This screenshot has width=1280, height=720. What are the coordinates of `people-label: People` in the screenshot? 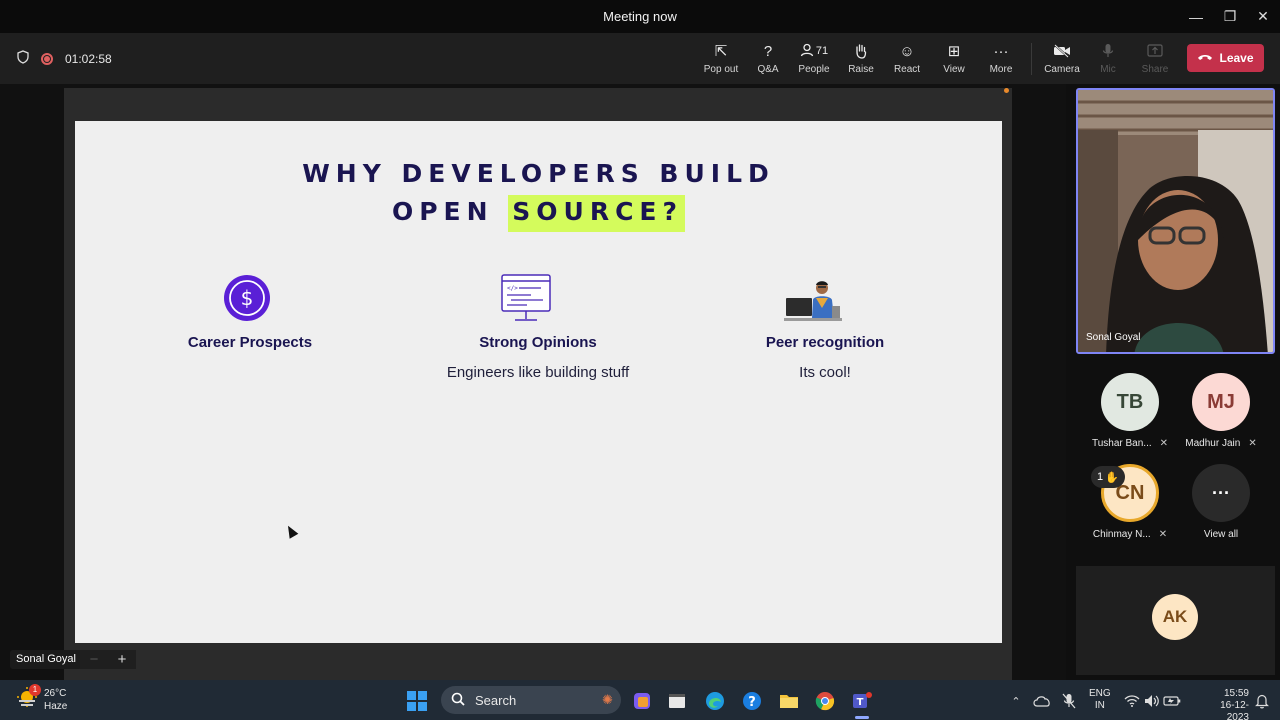 It's located at (814, 69).